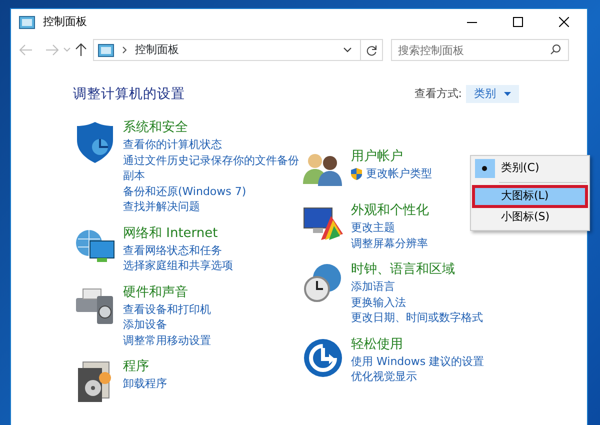 This screenshot has height=425, width=600. What do you see at coordinates (417, 318) in the screenshot?
I see `setting-link: 更改日期、时间或数字格式` at bounding box center [417, 318].